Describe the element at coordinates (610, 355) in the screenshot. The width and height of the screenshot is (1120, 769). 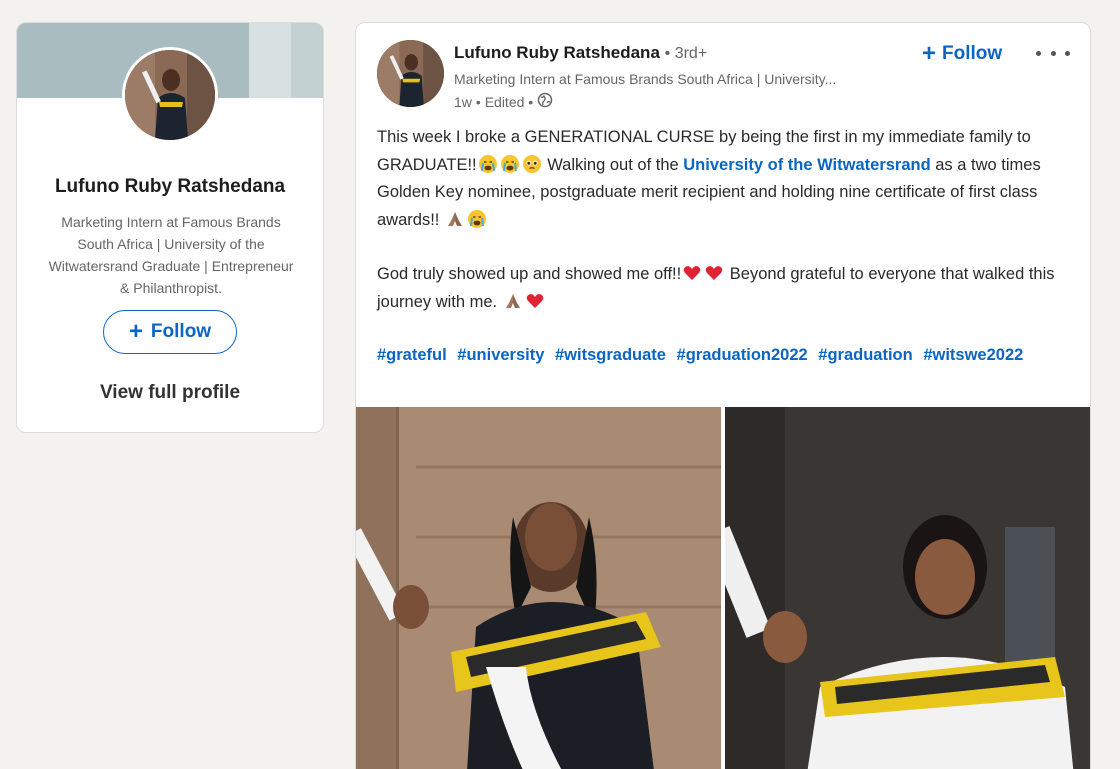
I see `hashtag-link: #witsgraduate` at that location.